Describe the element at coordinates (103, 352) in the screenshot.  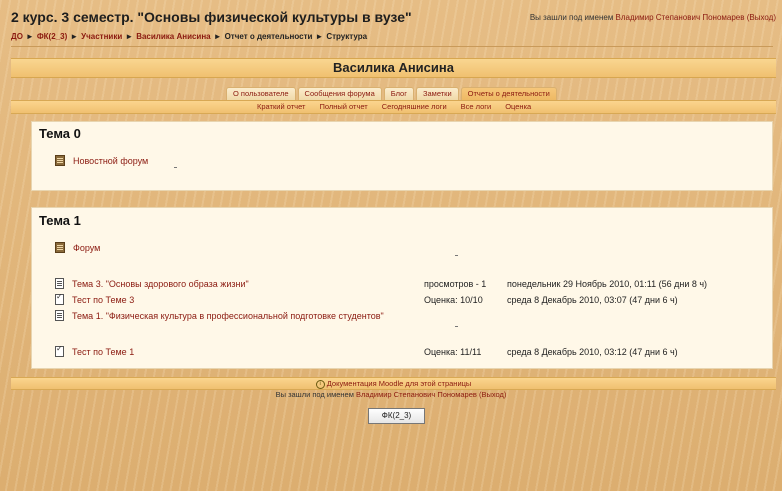
I see `activity-link: Тест по Теме 1` at that location.